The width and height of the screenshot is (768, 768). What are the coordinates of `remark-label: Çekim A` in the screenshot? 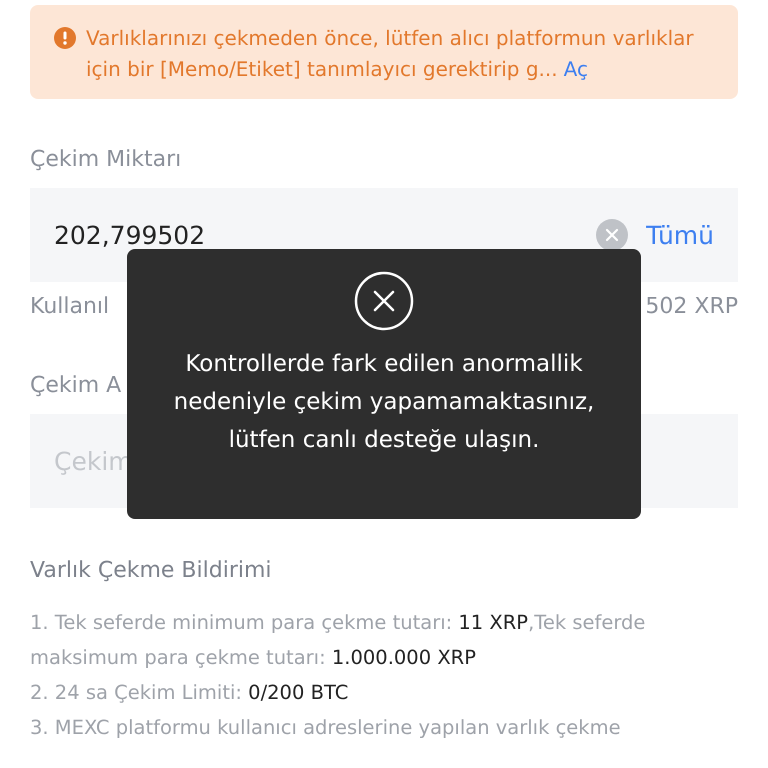 It's located at (76, 385).